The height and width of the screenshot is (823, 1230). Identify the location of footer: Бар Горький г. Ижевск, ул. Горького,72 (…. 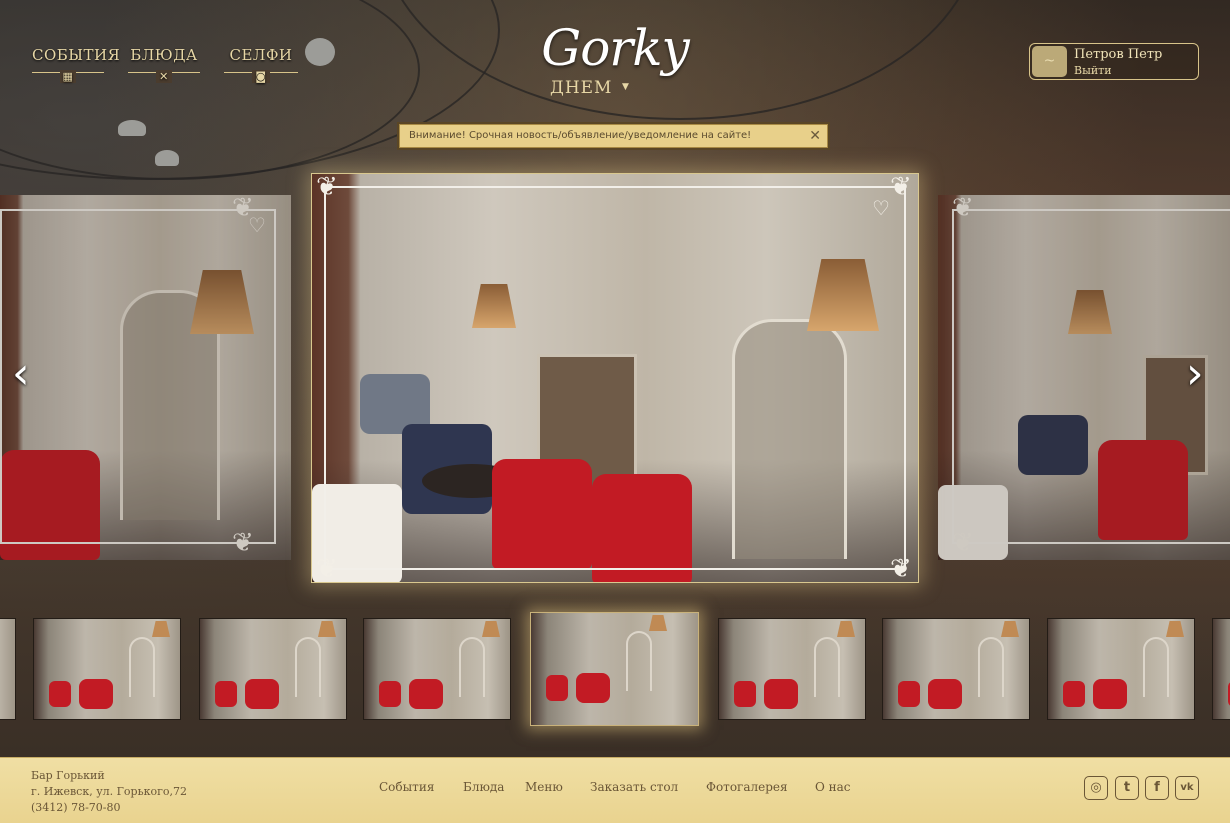
(615, 790).